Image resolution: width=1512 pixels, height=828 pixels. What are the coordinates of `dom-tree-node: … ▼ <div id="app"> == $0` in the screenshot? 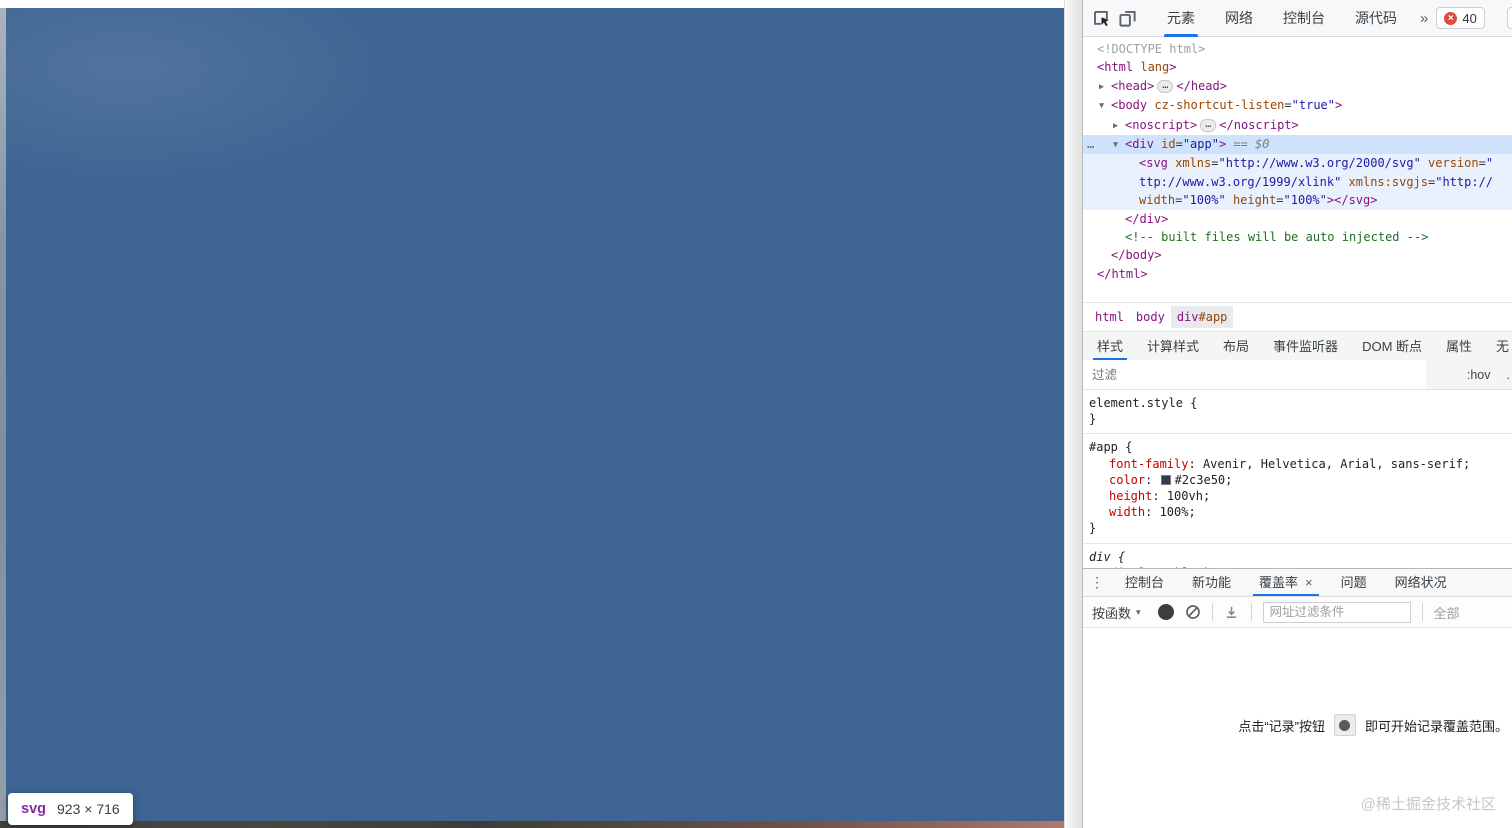 It's located at (1297, 145).